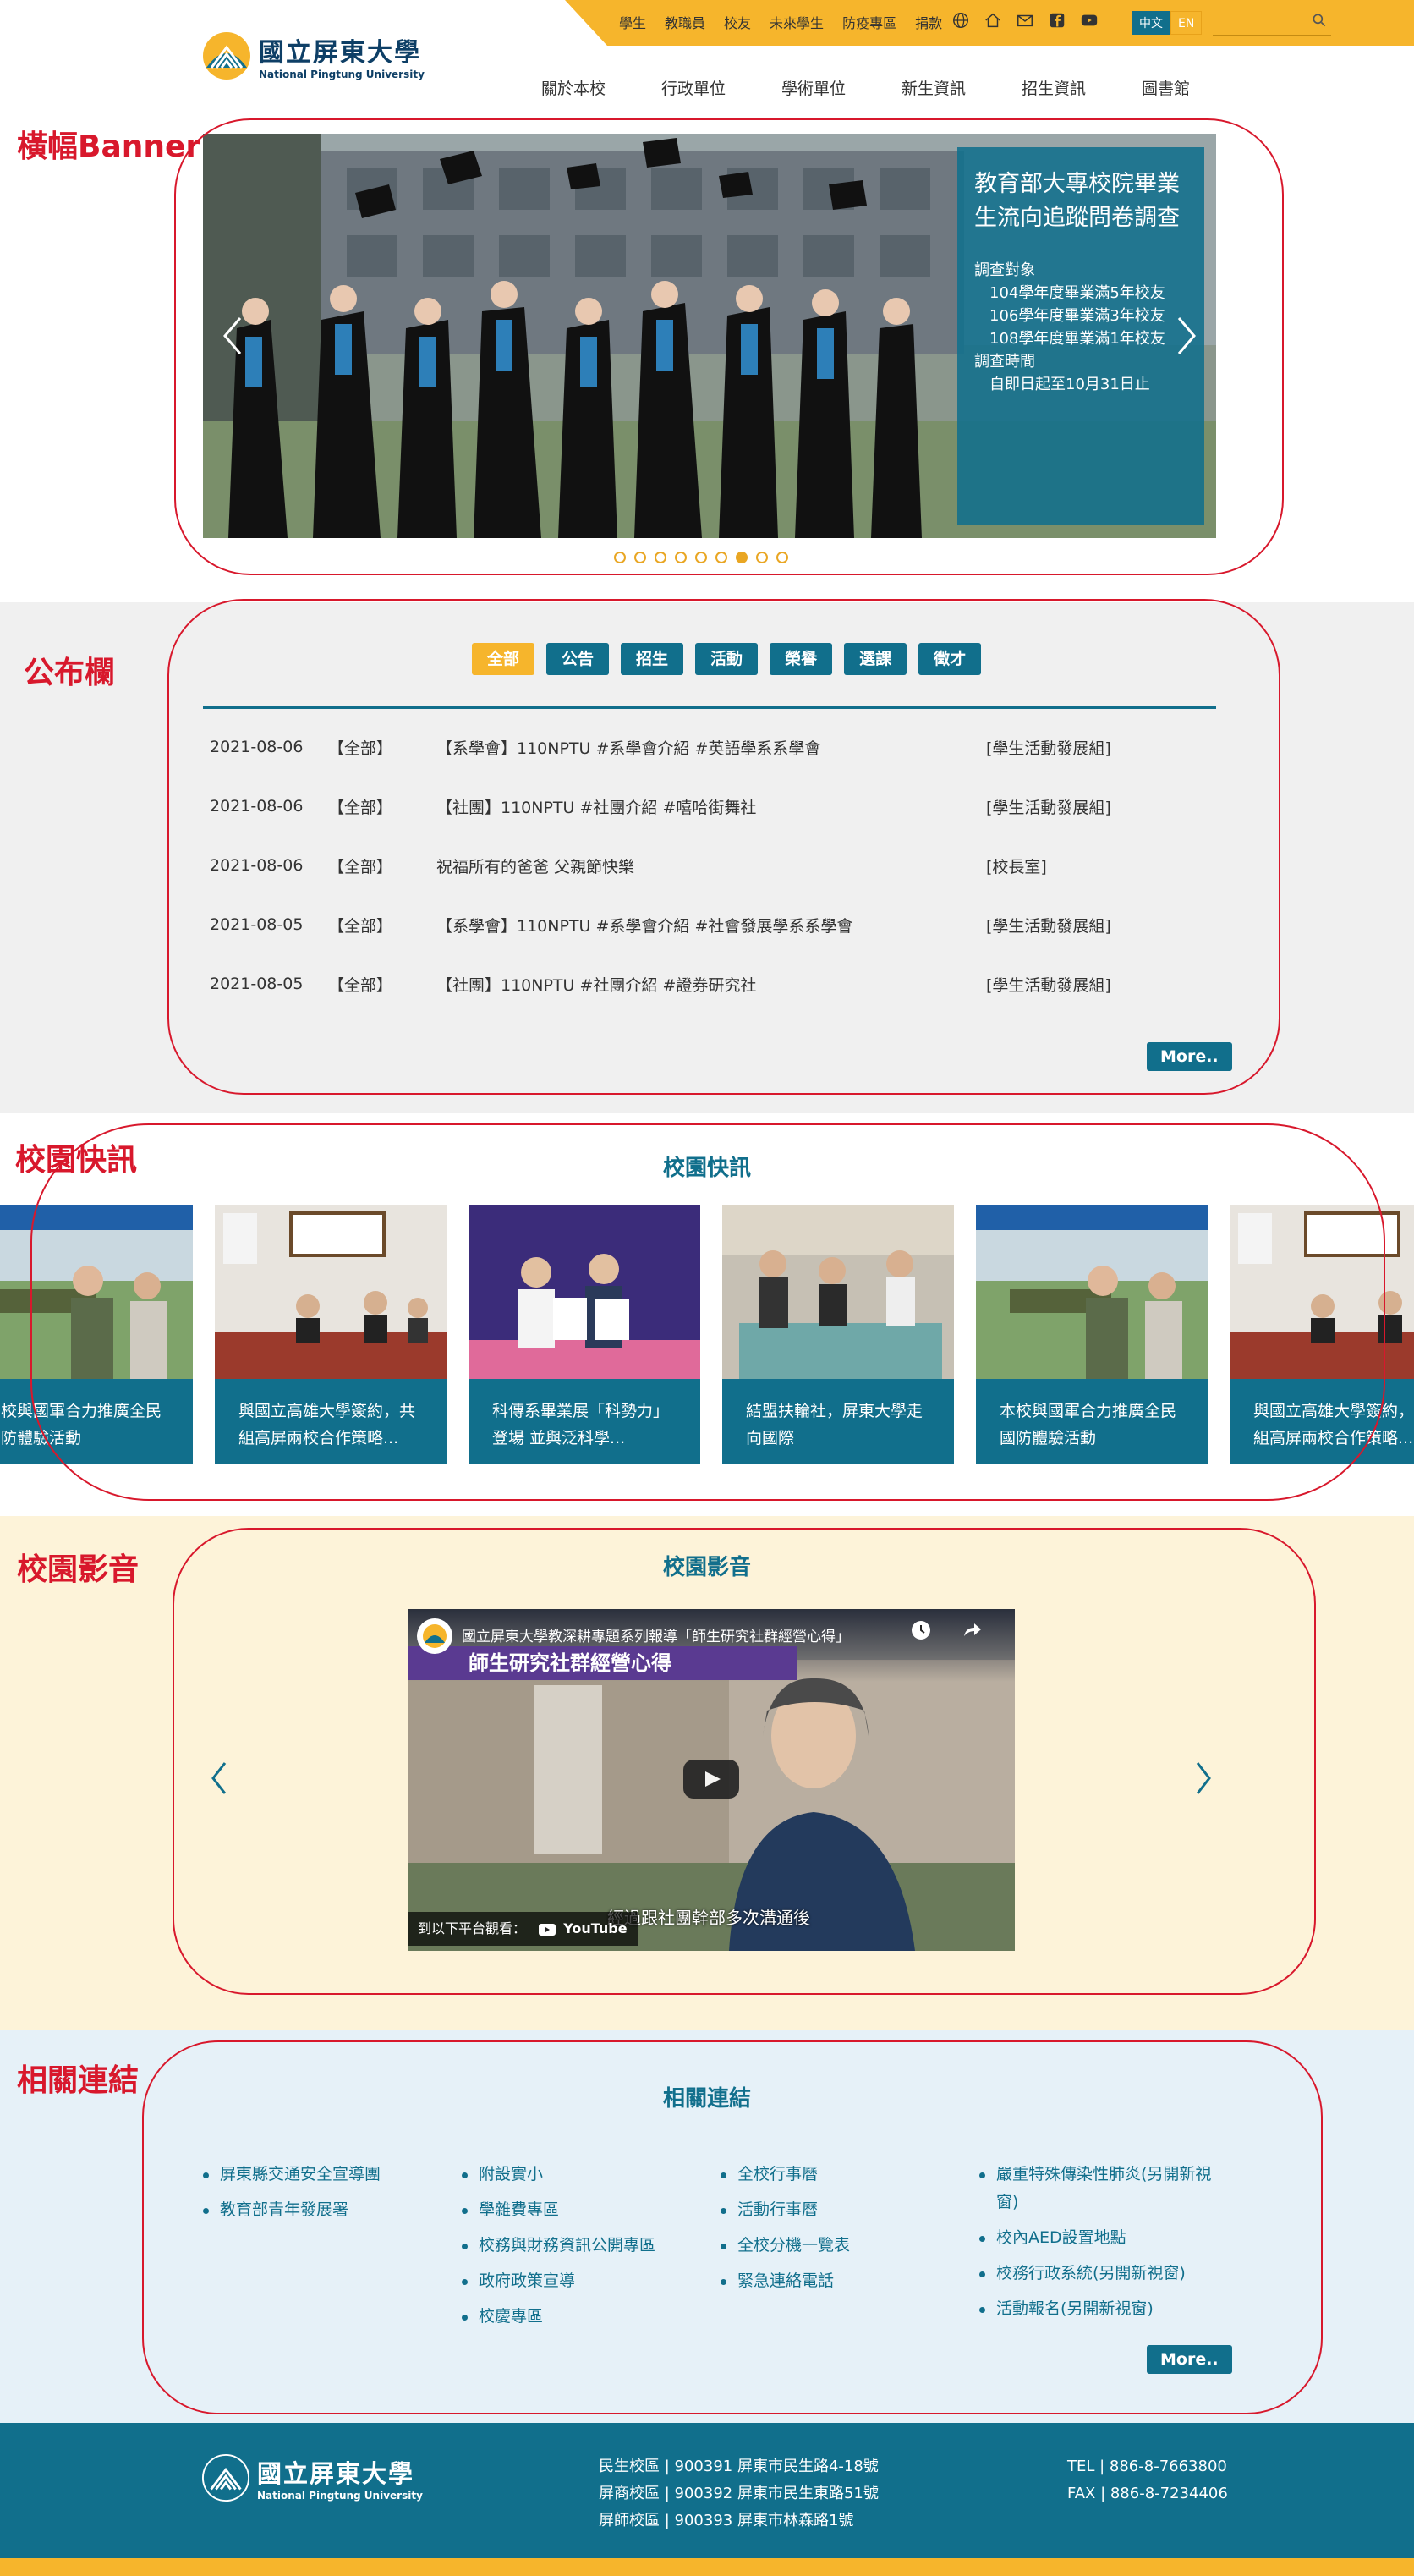 The image size is (1414, 2576). What do you see at coordinates (727, 659) in the screenshot?
I see `tab-events: 活動` at bounding box center [727, 659].